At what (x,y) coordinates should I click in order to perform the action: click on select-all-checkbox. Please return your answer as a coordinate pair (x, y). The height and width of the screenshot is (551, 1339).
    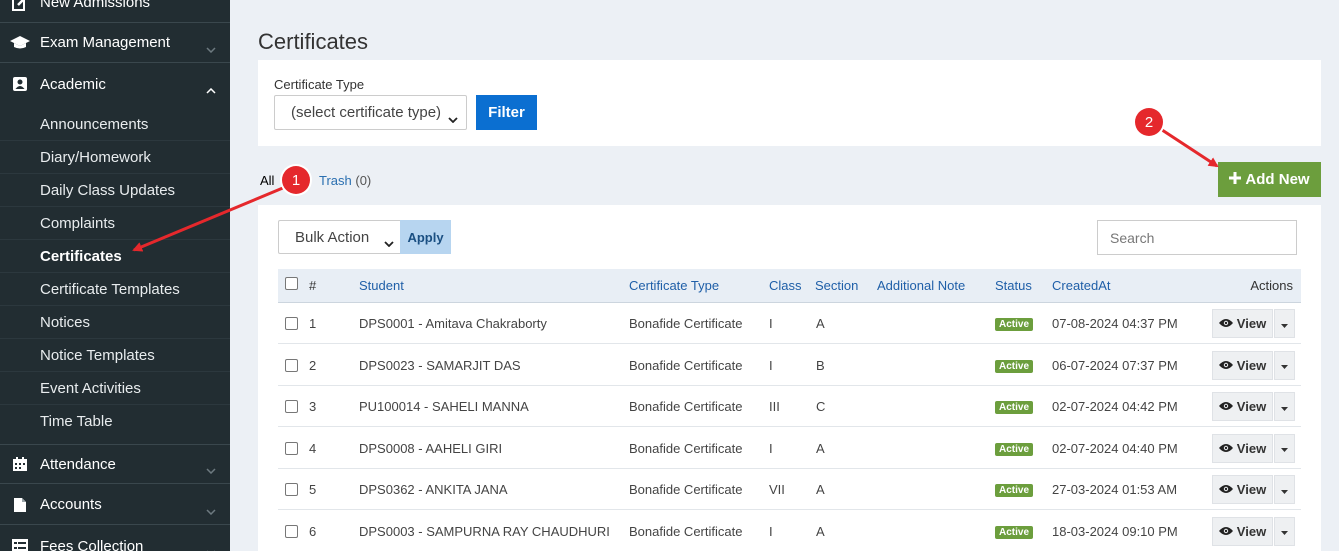
    Looking at the image, I should click on (291, 283).